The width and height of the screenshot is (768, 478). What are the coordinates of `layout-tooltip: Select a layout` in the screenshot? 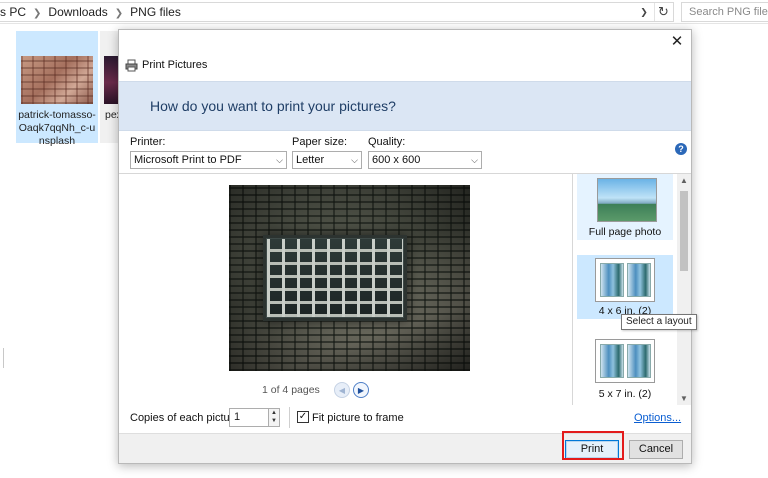 It's located at (659, 322).